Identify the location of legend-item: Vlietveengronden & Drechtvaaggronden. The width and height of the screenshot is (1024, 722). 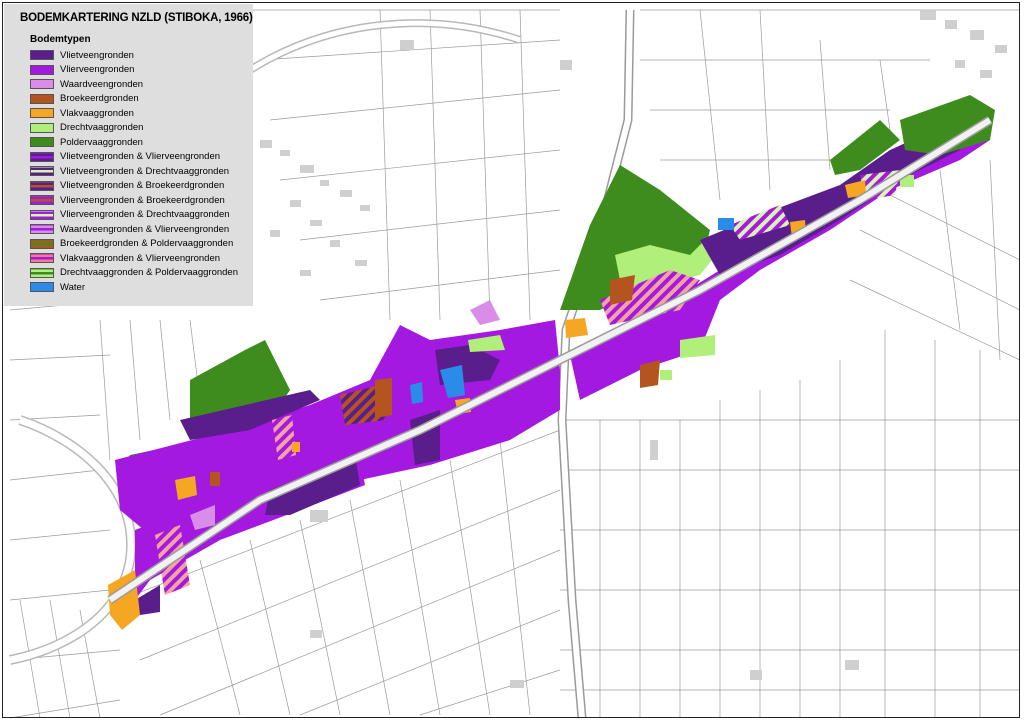
(138, 171).